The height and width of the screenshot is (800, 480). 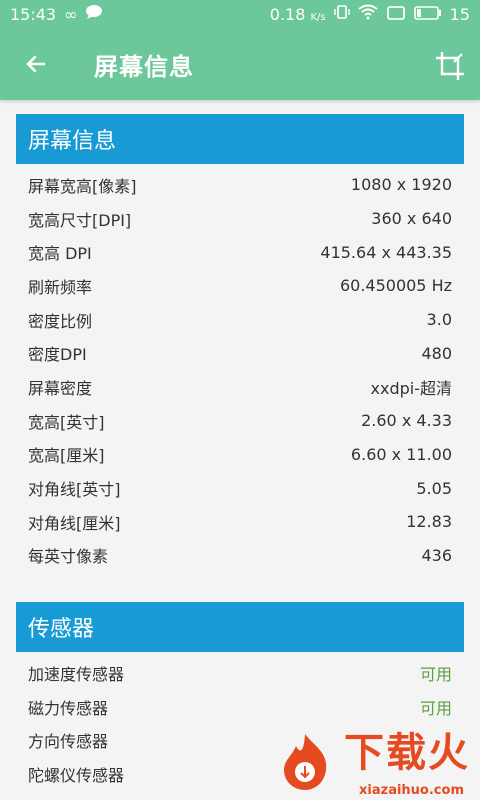 I want to click on wifi-icon, so click(x=368, y=14).